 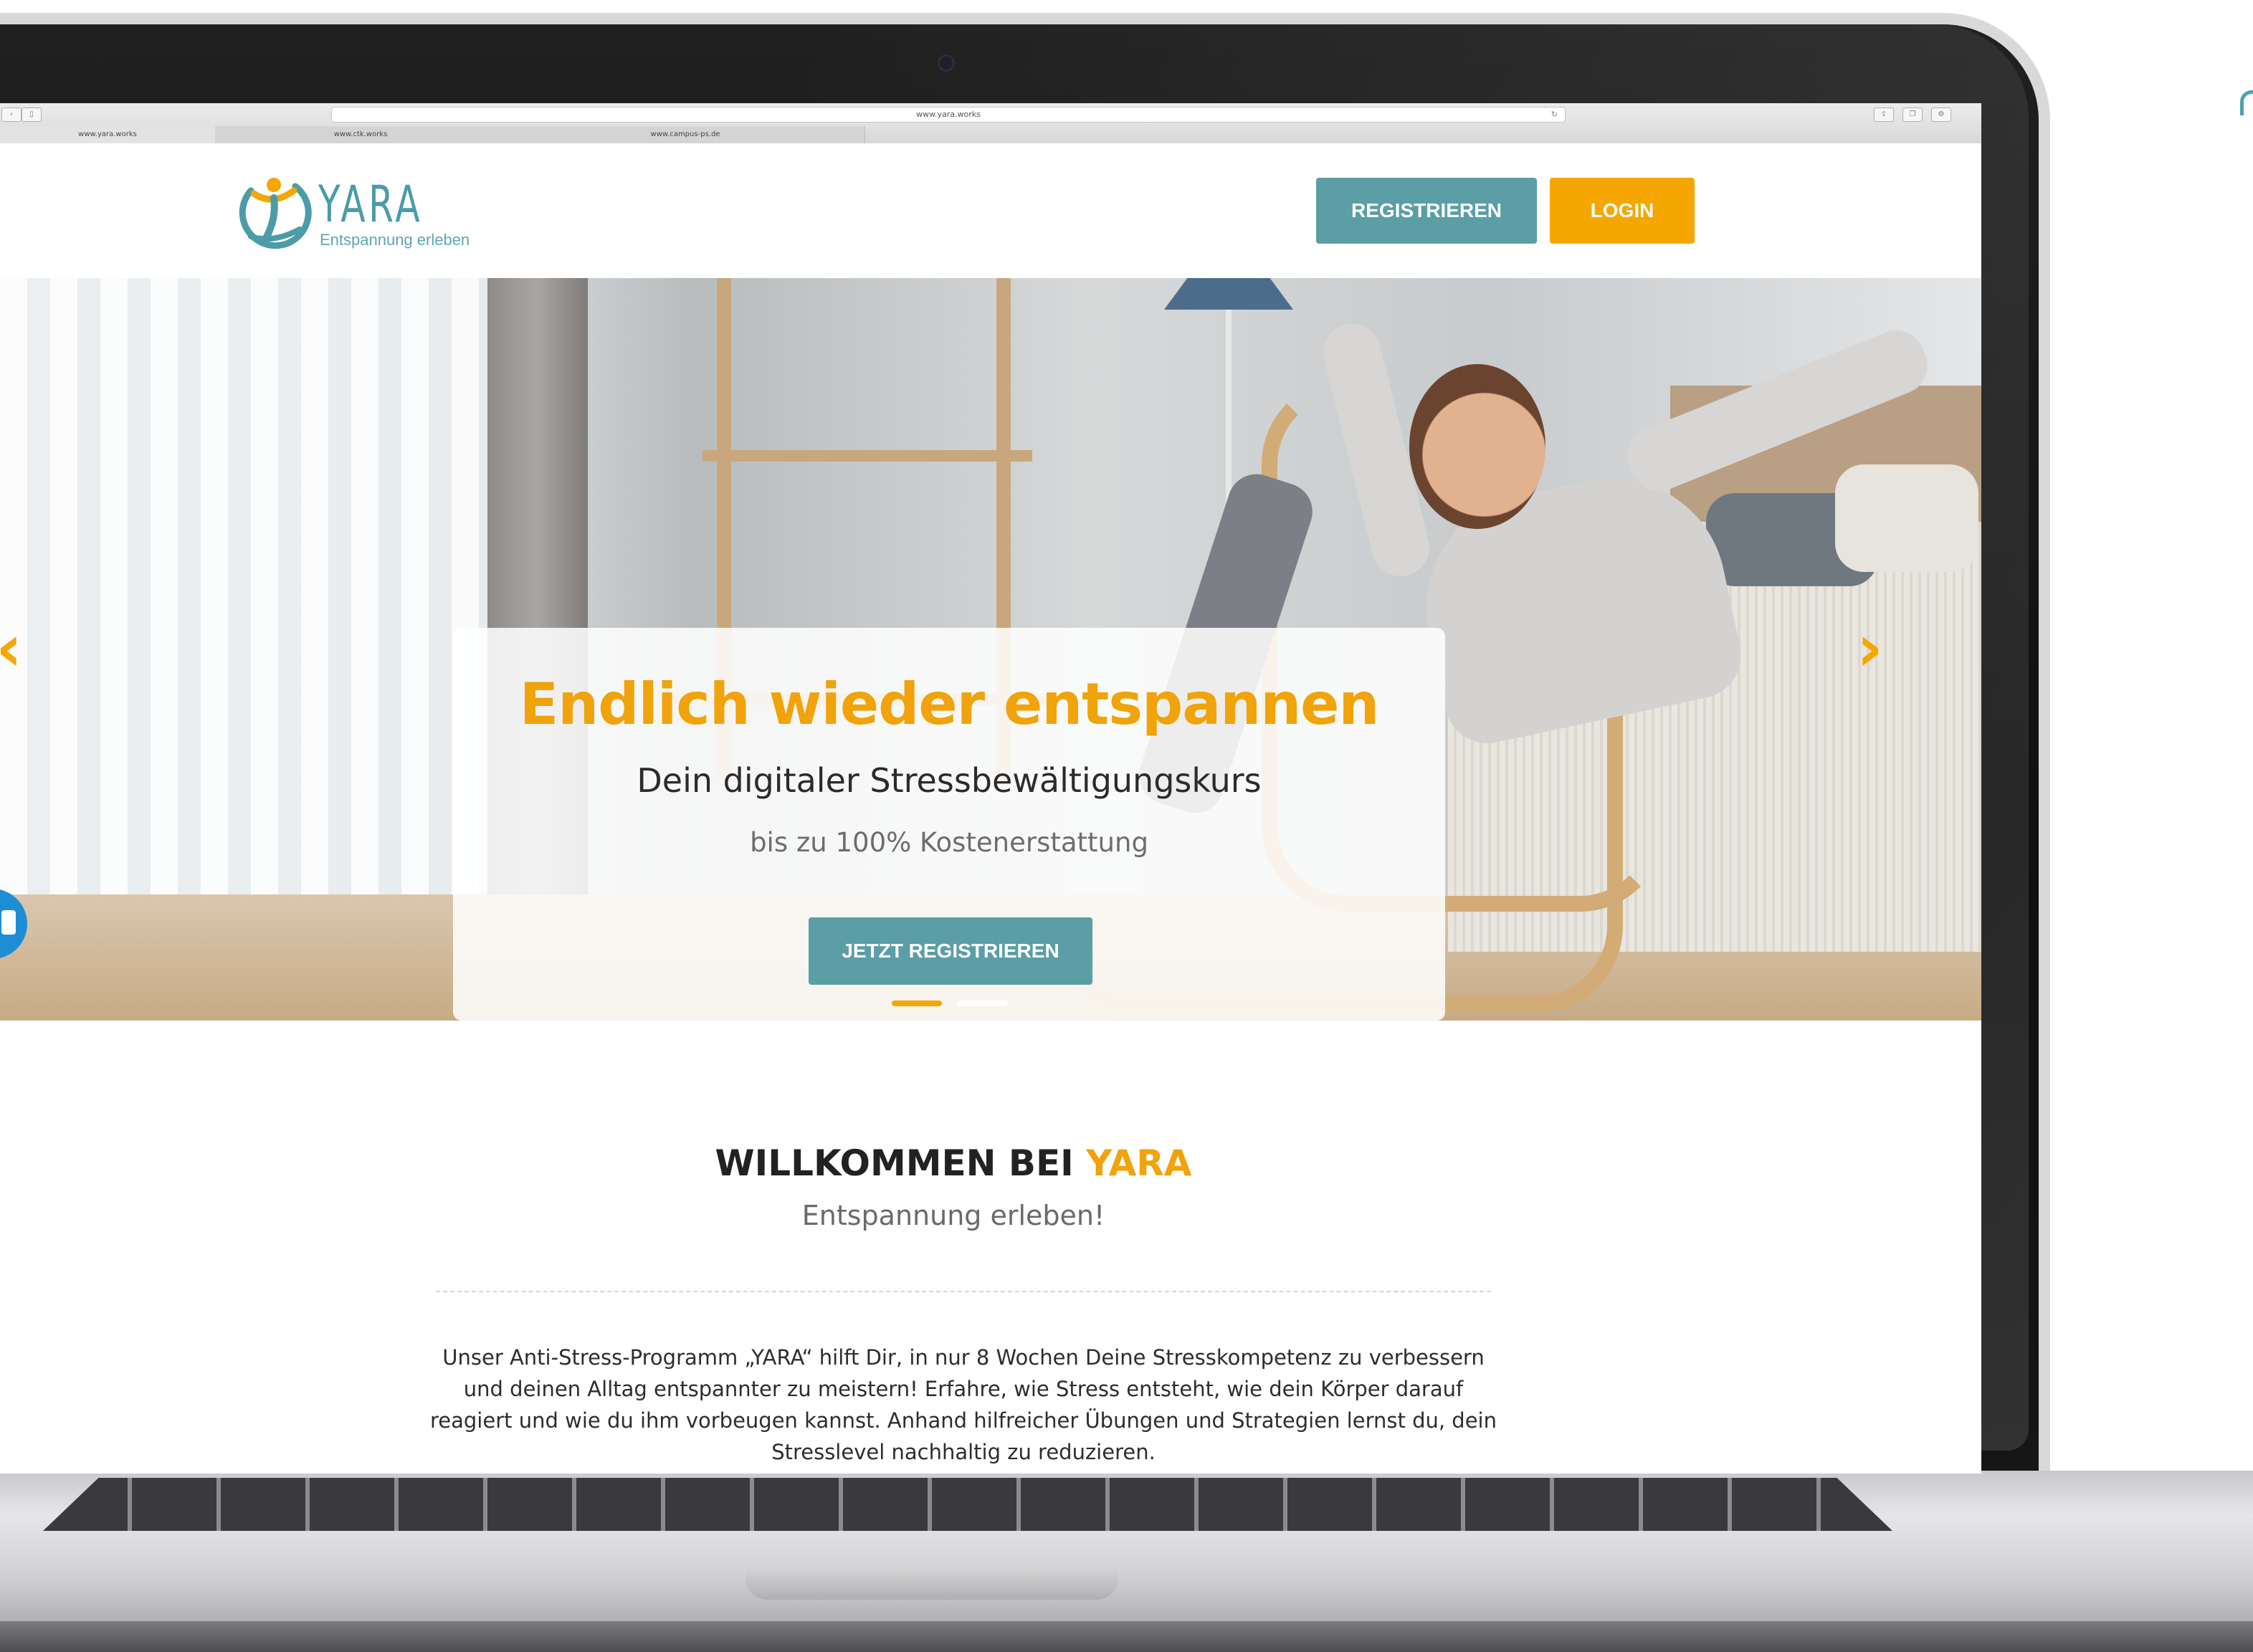 I want to click on person-head, so click(x=1477, y=446).